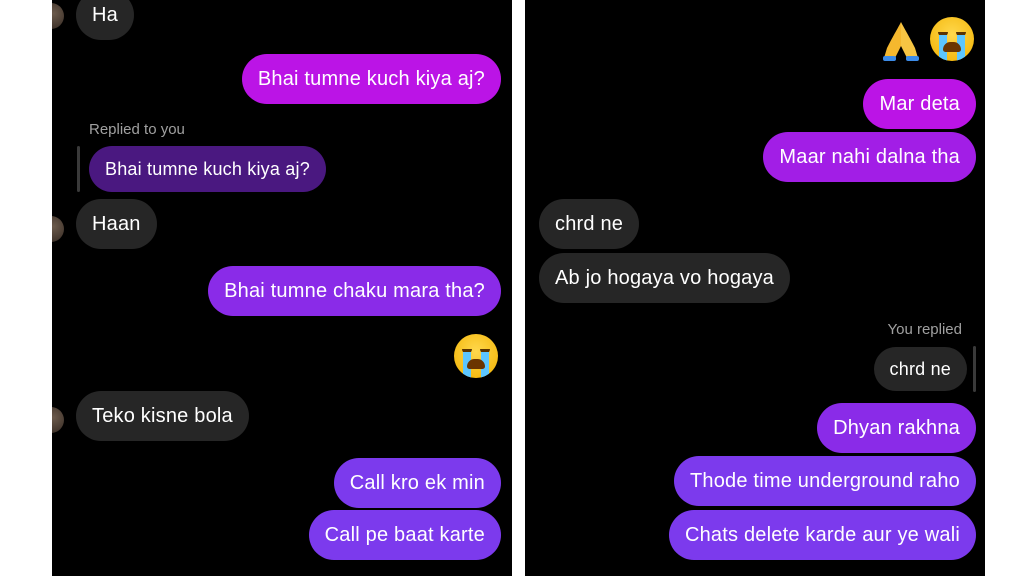 This screenshot has height=576, width=1024. What do you see at coordinates (920, 369) in the screenshot?
I see `quoted-reply-message: chrd ne` at bounding box center [920, 369].